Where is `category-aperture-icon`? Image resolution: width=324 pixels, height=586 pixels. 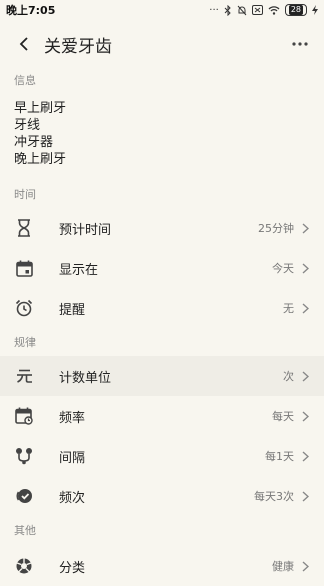
category-aperture-icon is located at coordinates (24, 566).